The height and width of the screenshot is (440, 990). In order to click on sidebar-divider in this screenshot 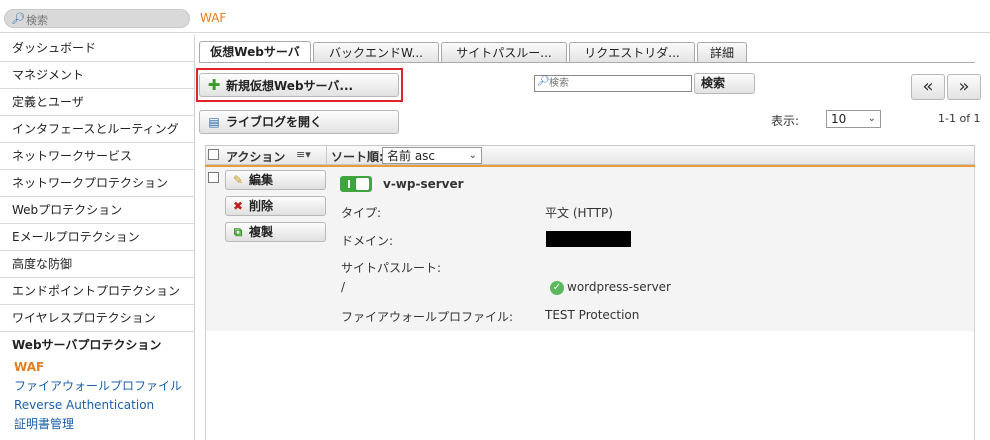, I will do `click(194, 237)`.